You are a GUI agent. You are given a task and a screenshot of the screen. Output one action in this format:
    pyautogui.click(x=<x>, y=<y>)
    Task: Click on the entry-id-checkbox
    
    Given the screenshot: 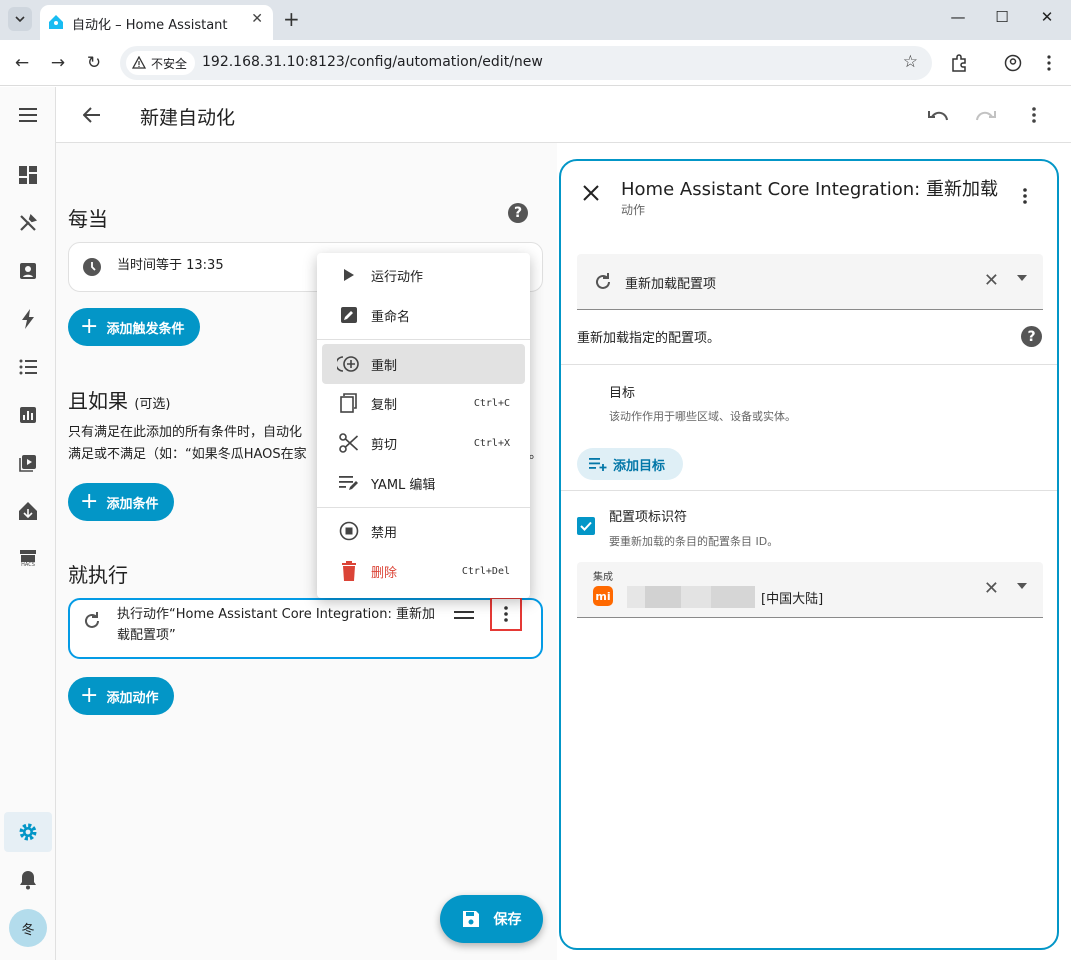 What is the action you would take?
    pyautogui.click(x=586, y=526)
    